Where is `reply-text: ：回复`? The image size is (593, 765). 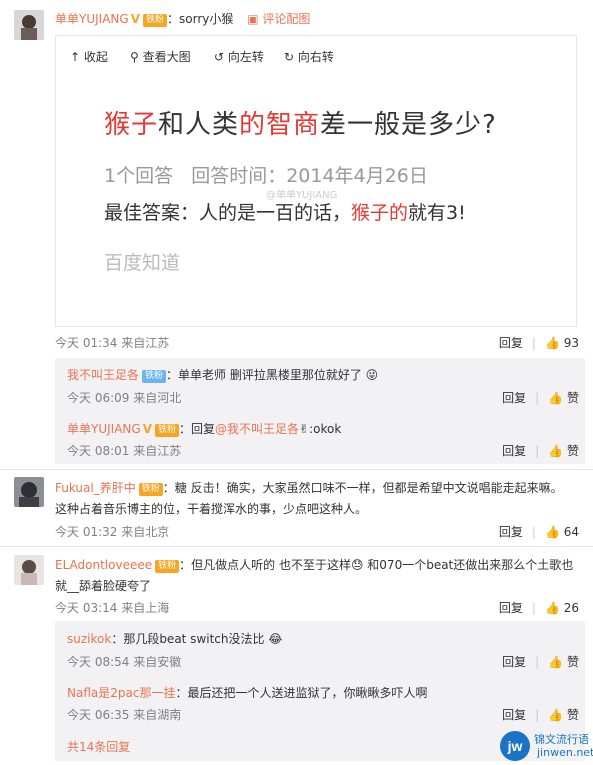
reply-text: ：回复 is located at coordinates (197, 429).